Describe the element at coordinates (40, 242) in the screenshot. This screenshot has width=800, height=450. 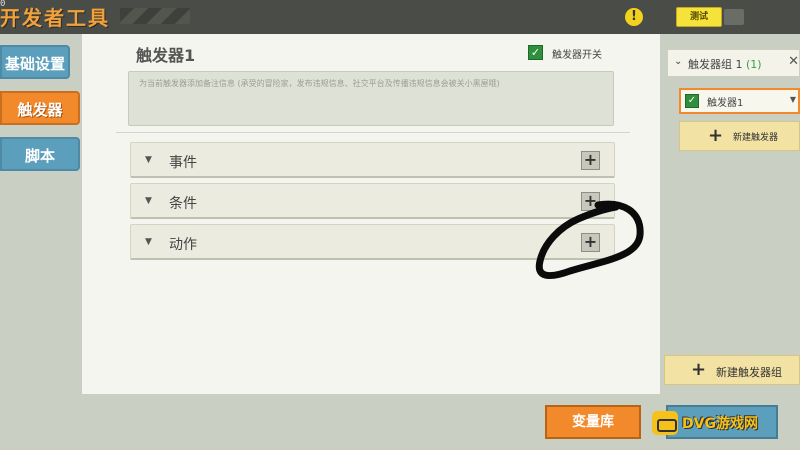
I see `left-nav: 基础设置 触发器 脚本` at that location.